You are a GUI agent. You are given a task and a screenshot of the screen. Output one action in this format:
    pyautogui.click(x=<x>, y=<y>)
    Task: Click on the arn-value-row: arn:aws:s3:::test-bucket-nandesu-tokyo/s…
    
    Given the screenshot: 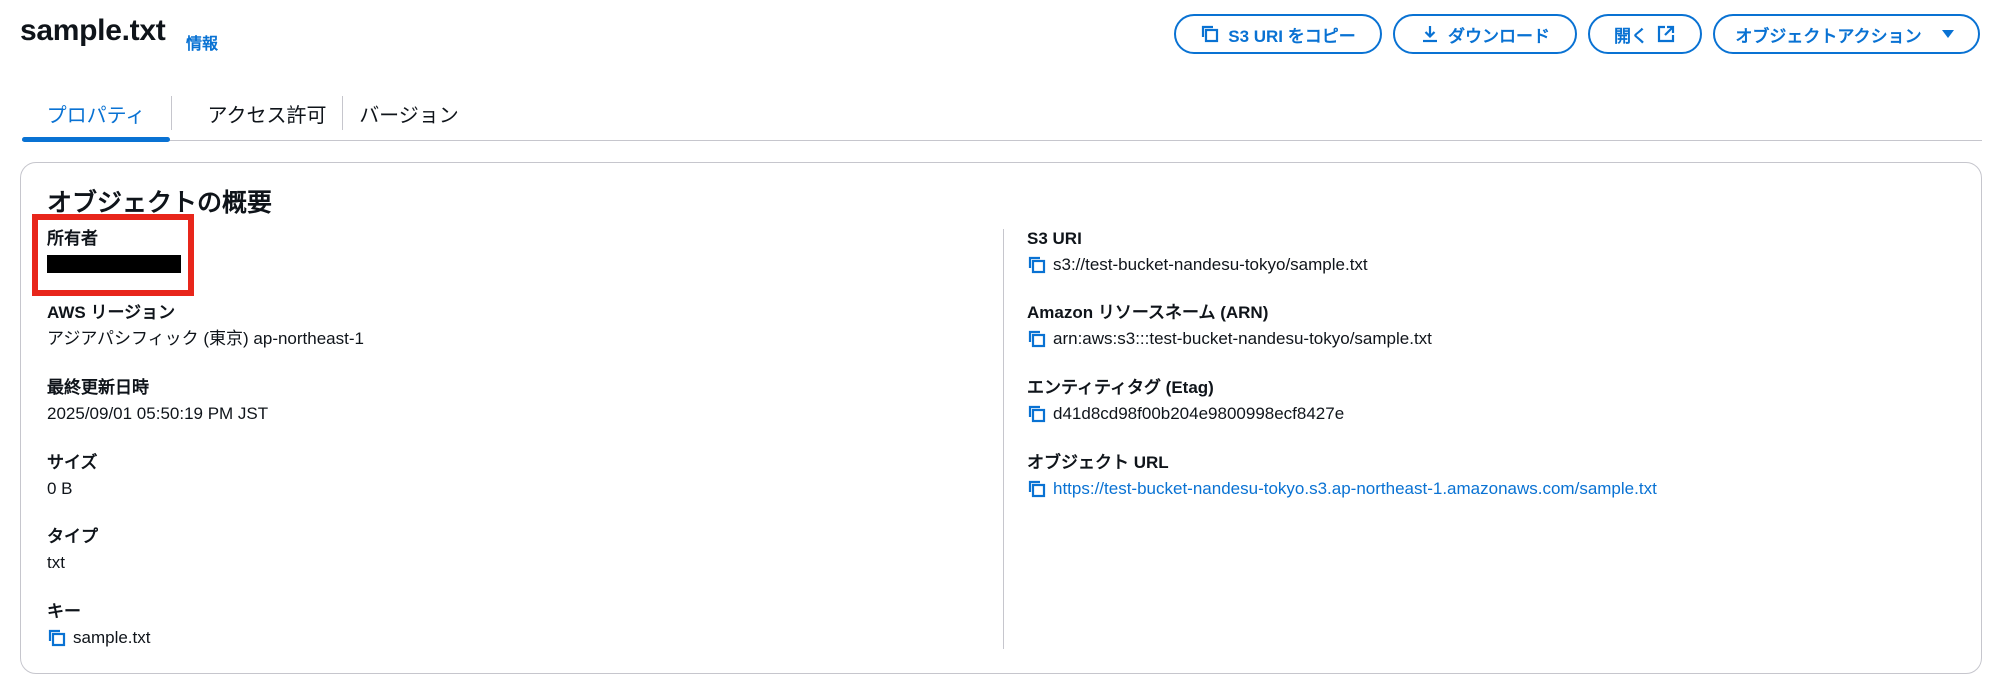 What is the action you would take?
    pyautogui.click(x=1229, y=339)
    